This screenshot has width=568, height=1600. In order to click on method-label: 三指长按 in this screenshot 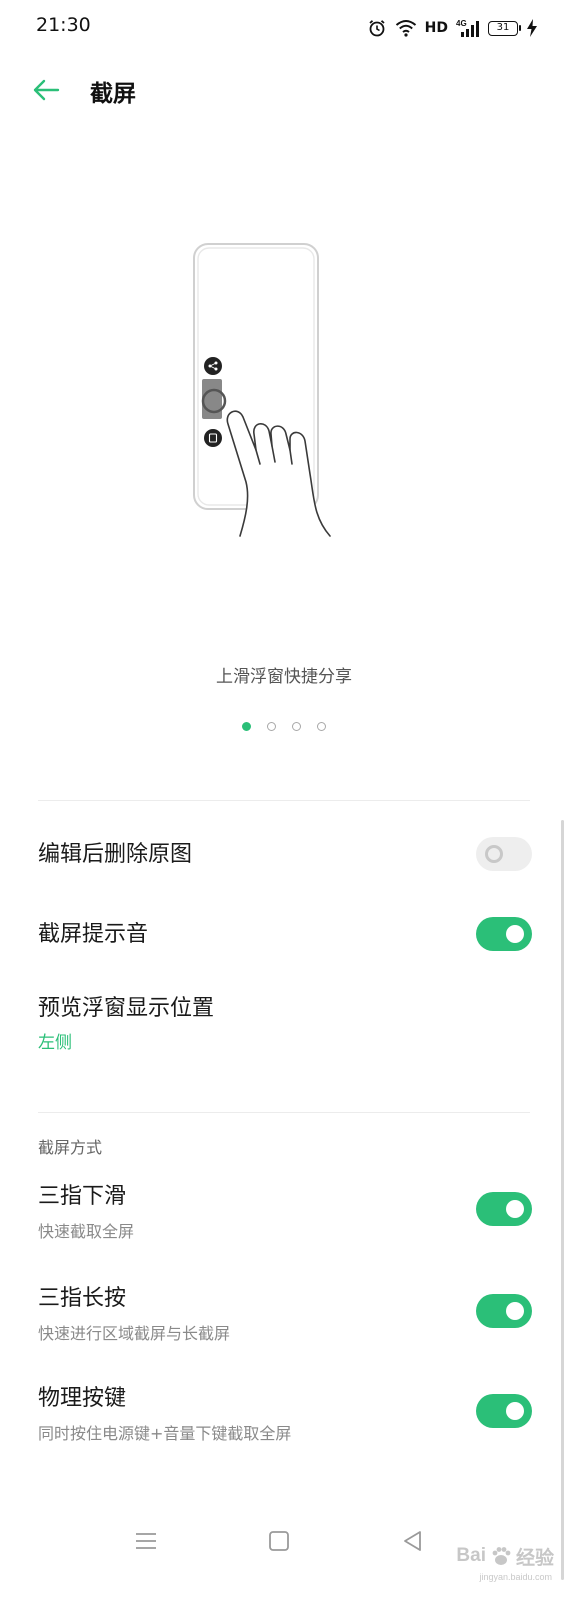, I will do `click(82, 1298)`.